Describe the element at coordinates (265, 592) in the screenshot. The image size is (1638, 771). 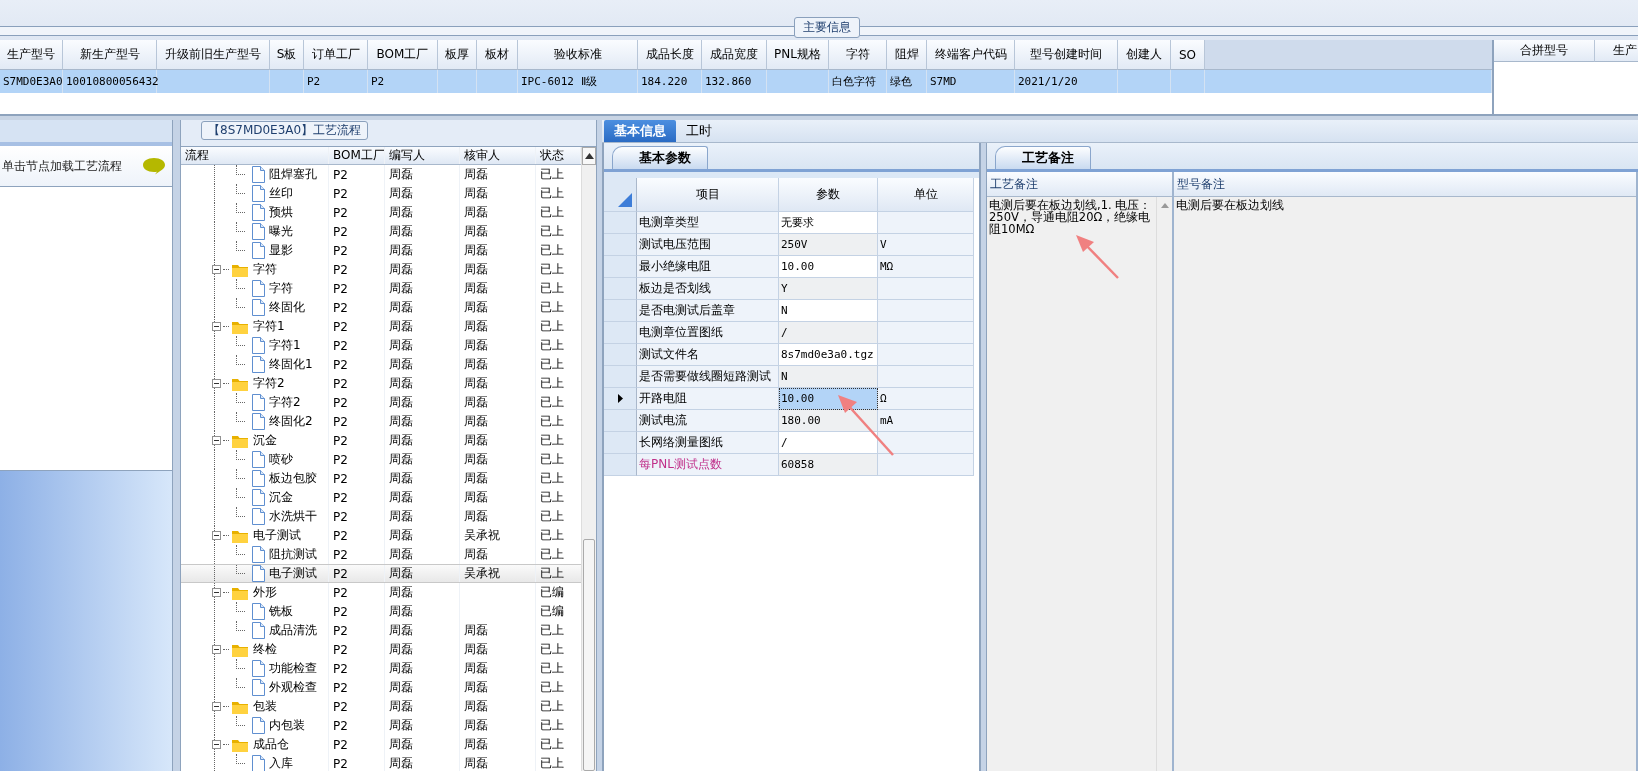
I see `step-name: 外形` at that location.